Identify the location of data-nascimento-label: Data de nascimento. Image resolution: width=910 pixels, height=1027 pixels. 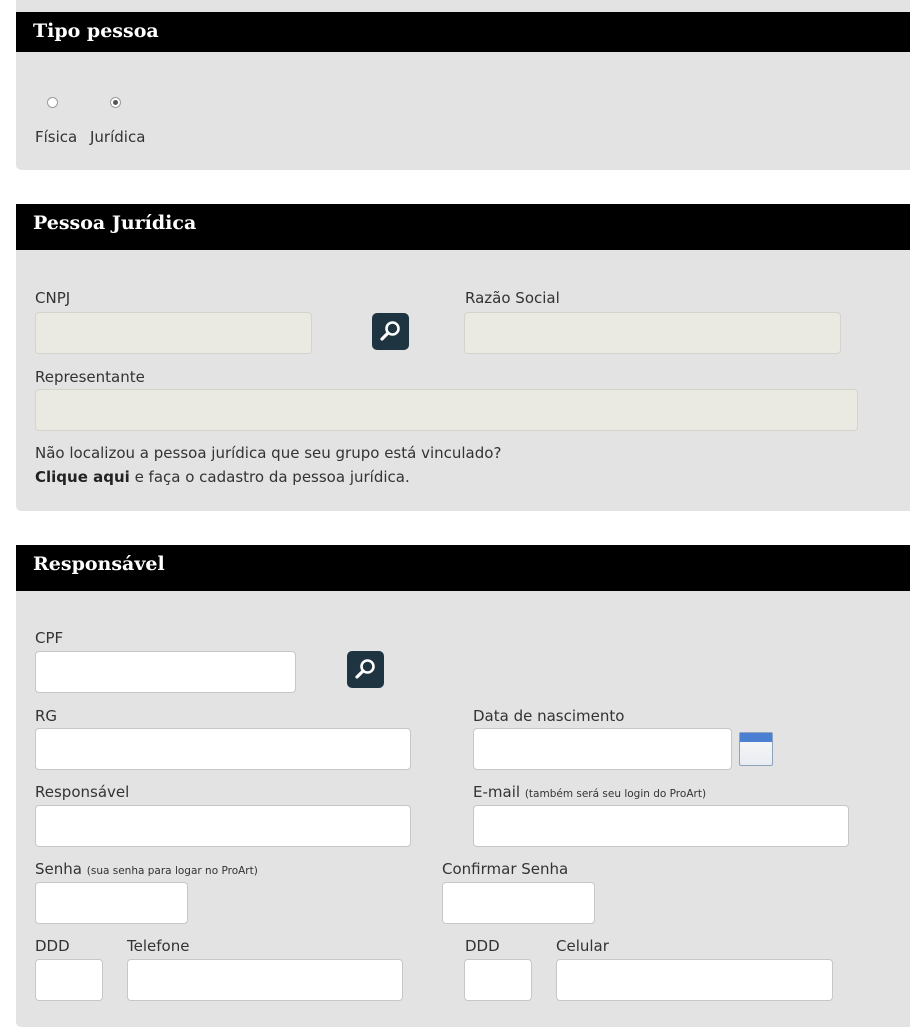
(549, 716).